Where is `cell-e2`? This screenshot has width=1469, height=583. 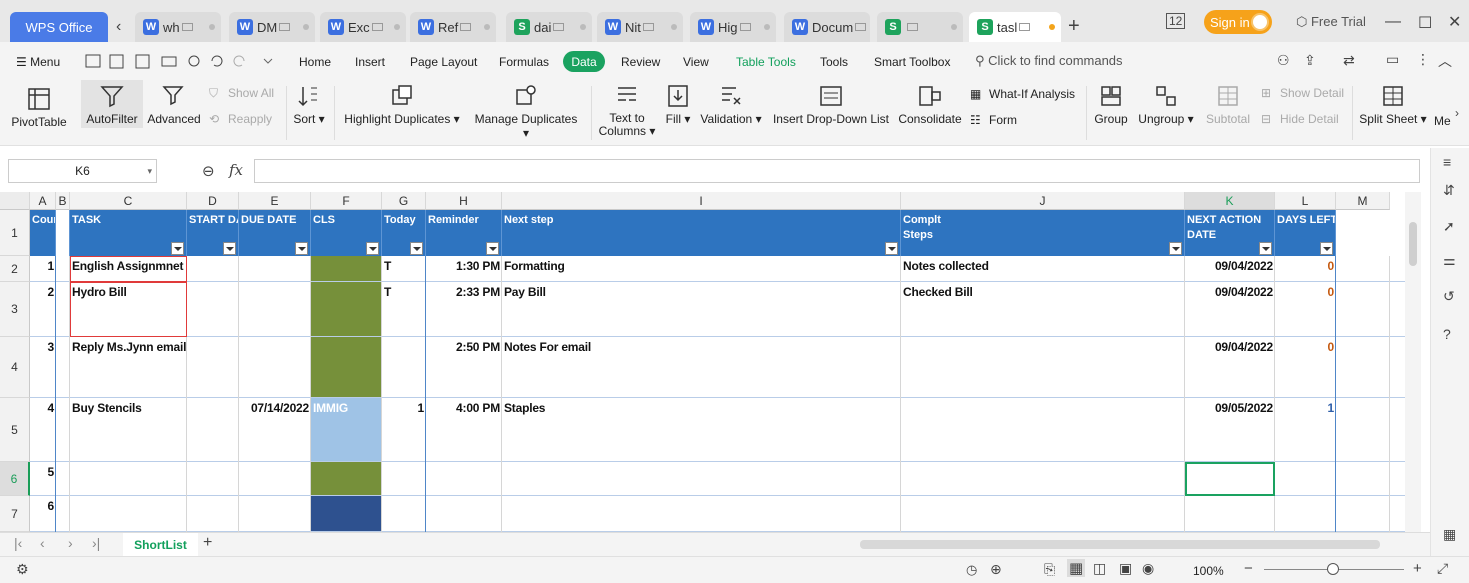 cell-e2 is located at coordinates (275, 259).